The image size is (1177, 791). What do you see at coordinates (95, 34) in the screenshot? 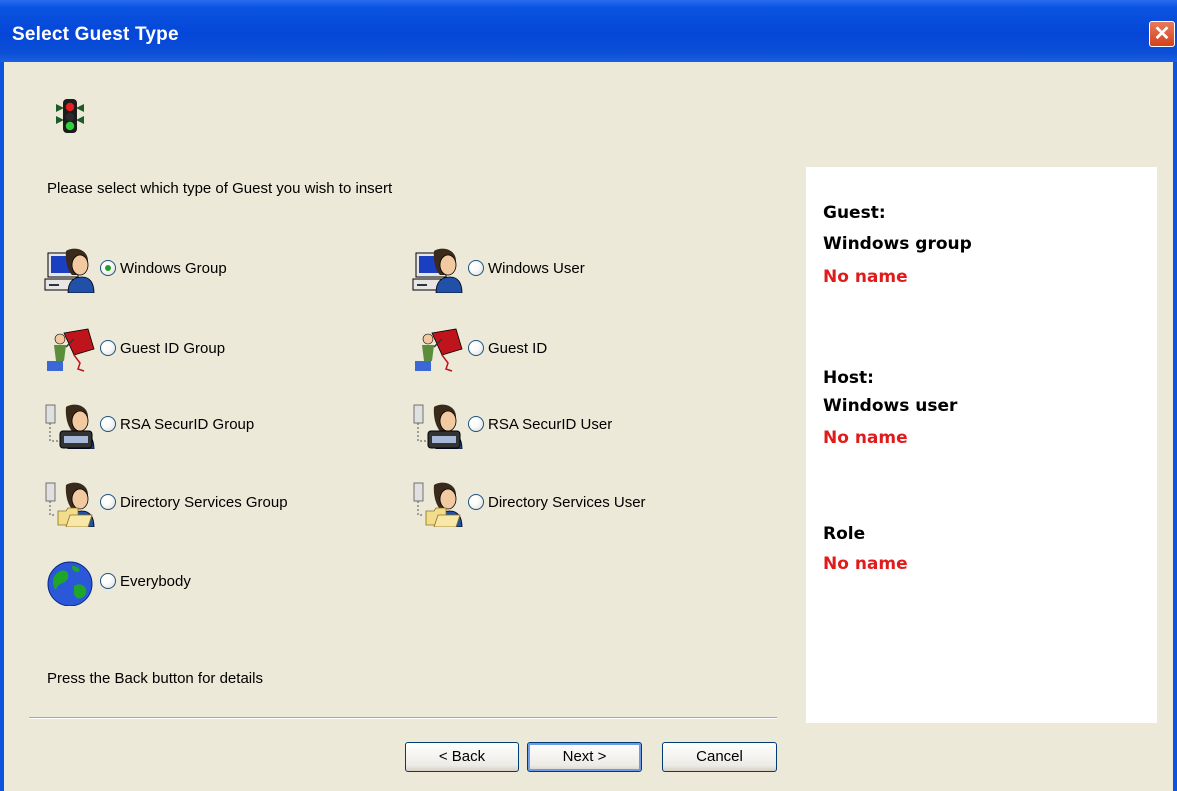
I see `window-title: Select Guest Type` at bounding box center [95, 34].